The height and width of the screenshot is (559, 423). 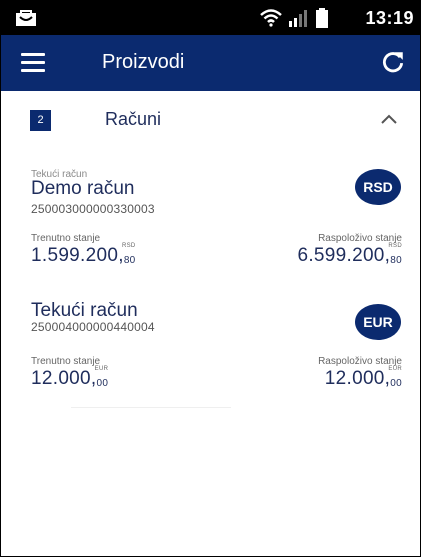 I want to click on current-balance: 12.000,00 EUR, so click(x=70, y=378).